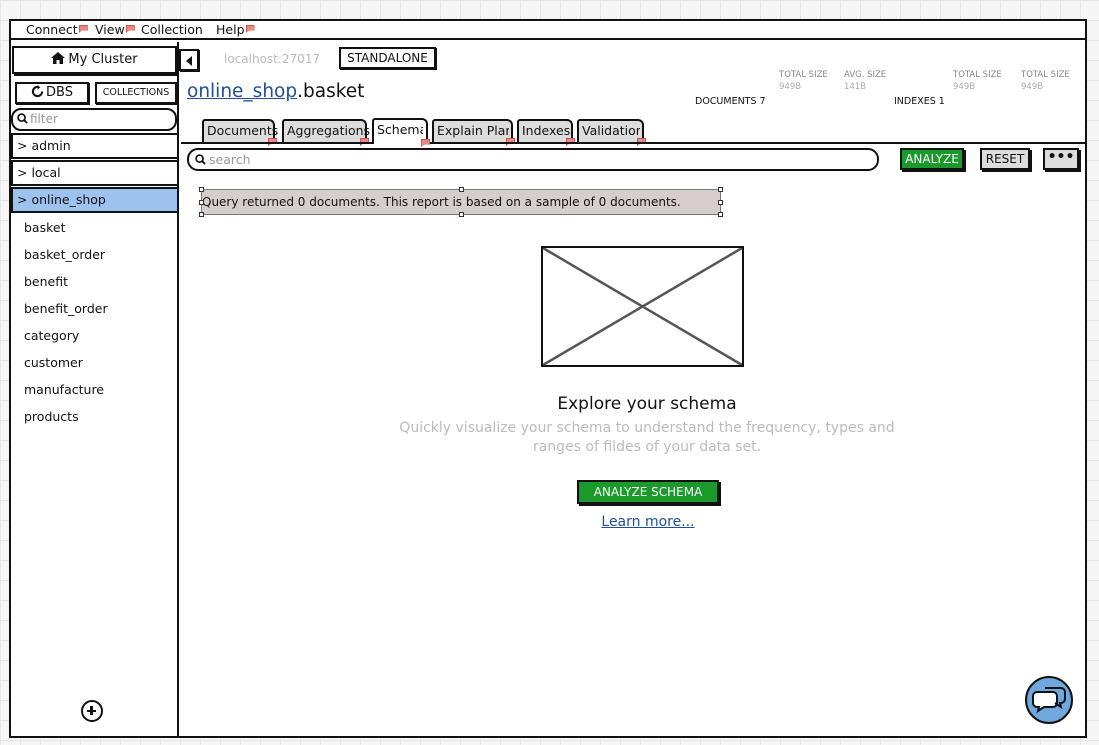 The height and width of the screenshot is (745, 1099). I want to click on indexes-count: INDEXES 1, so click(919, 101).